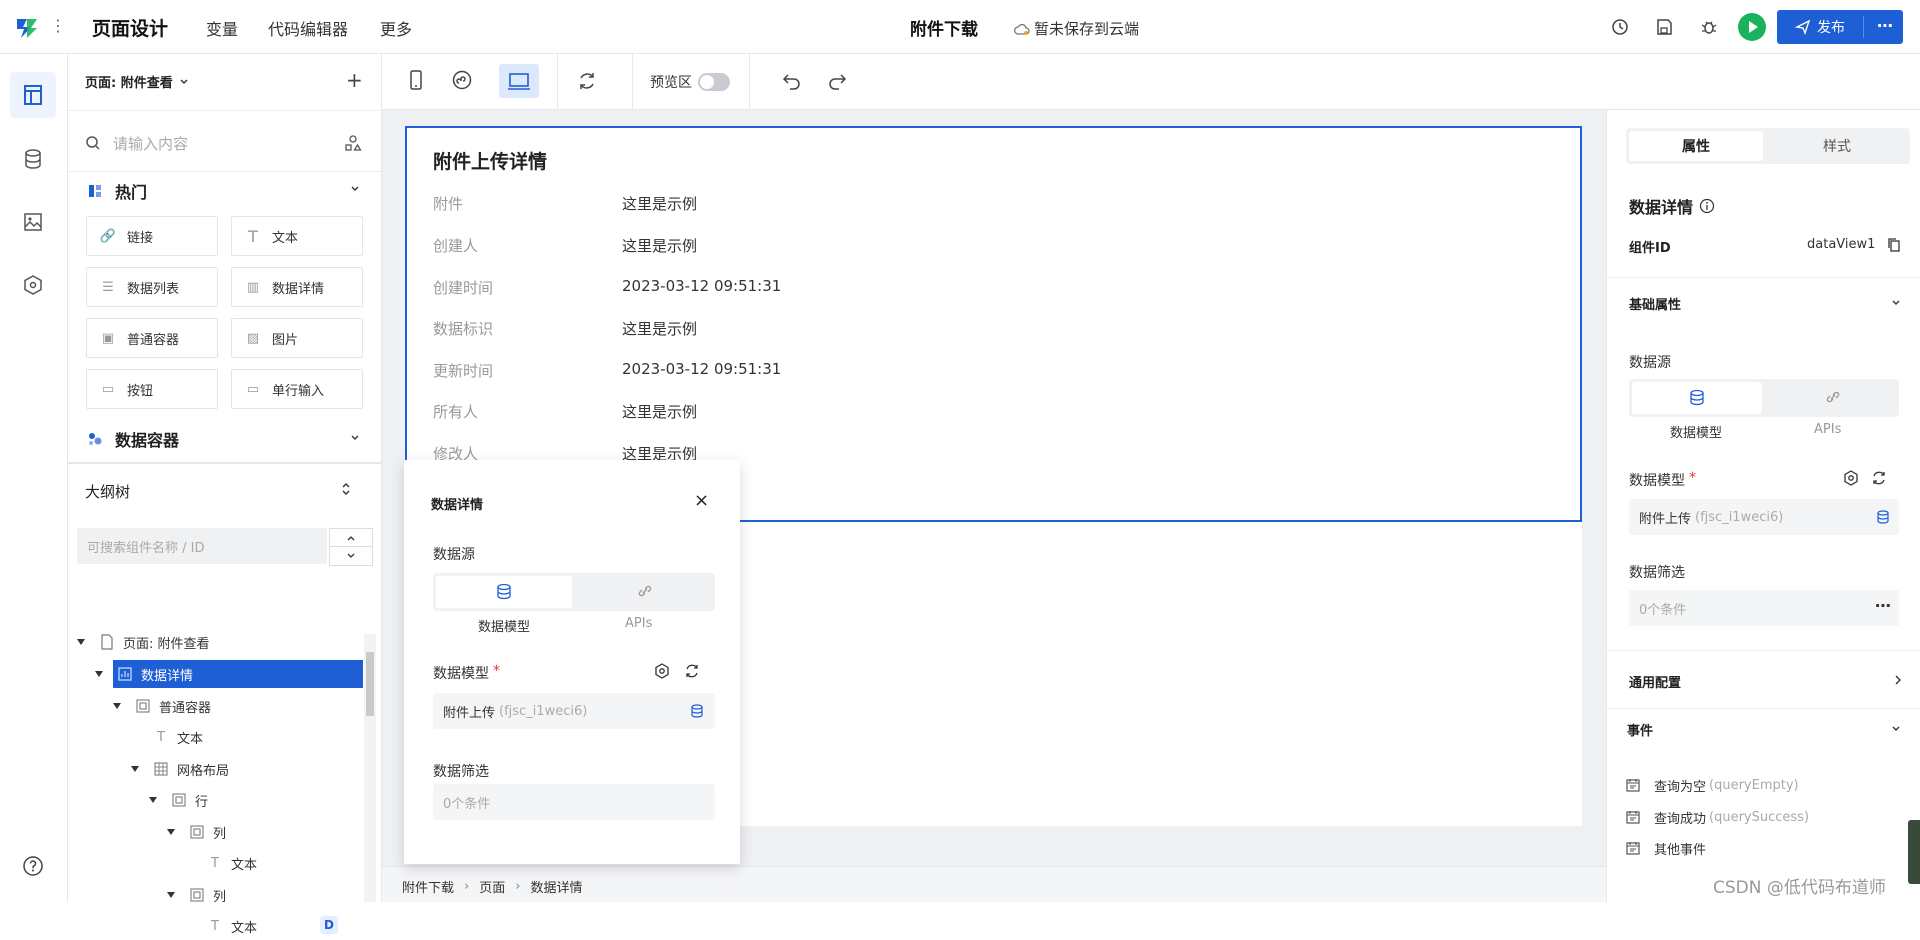  I want to click on app-menu-icon: ⋮, so click(58, 26).